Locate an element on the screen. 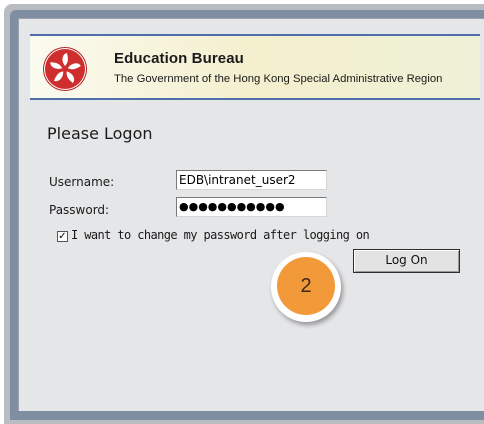 This screenshot has width=484, height=424. page-title: Please Logon is located at coordinates (100, 133).